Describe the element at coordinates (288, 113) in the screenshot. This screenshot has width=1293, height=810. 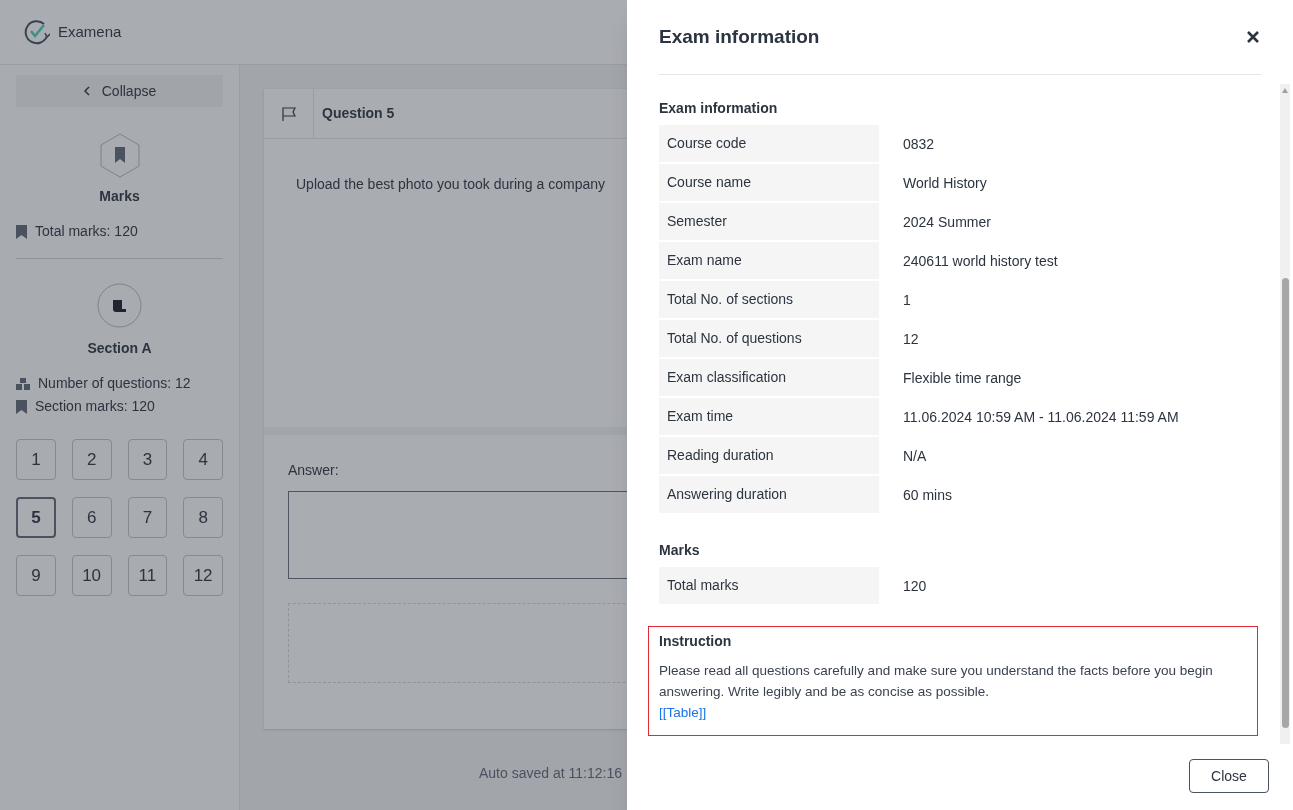
I see `flag-icon` at that location.